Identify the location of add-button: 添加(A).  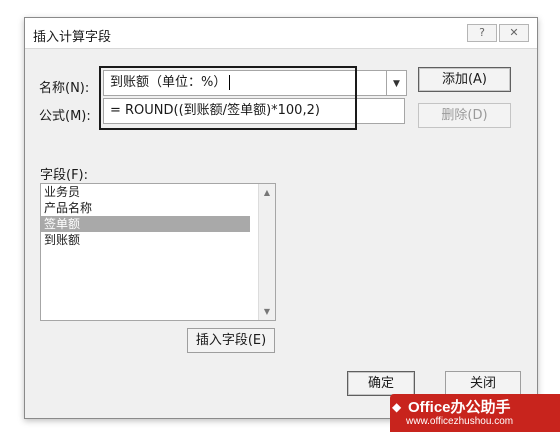
(464, 79).